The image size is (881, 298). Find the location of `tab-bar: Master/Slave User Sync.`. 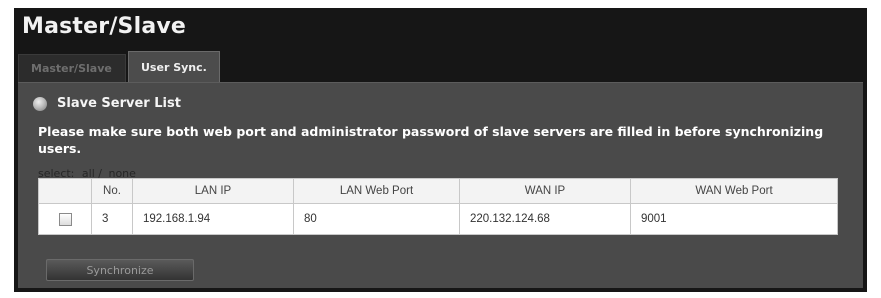

tab-bar: Master/Slave User Sync. is located at coordinates (119, 66).